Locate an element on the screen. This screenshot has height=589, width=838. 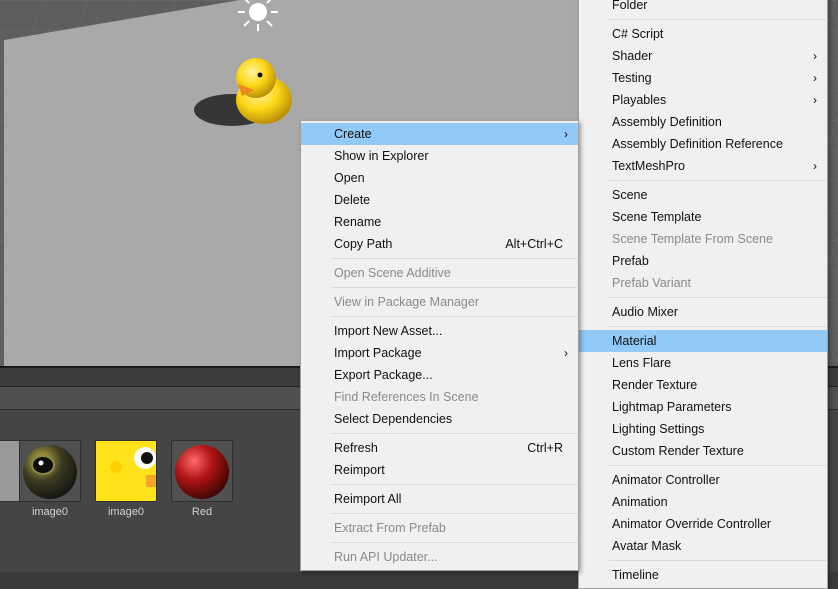
menu-item-label: Prefab Variant is located at coordinates (651, 283).